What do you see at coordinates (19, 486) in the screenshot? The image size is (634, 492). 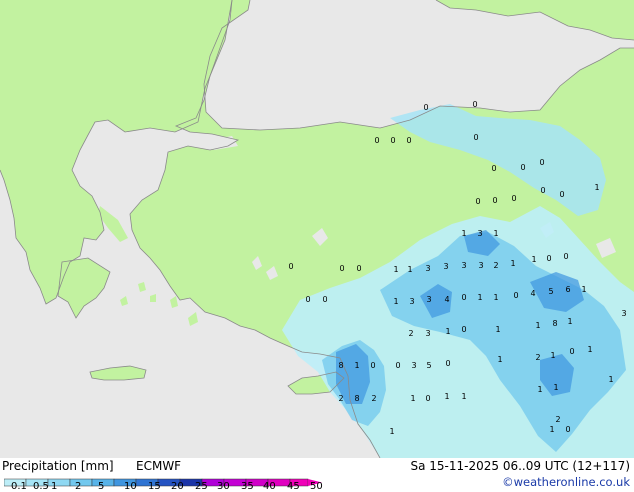 I see `color-scale-tick: 0.1` at bounding box center [19, 486].